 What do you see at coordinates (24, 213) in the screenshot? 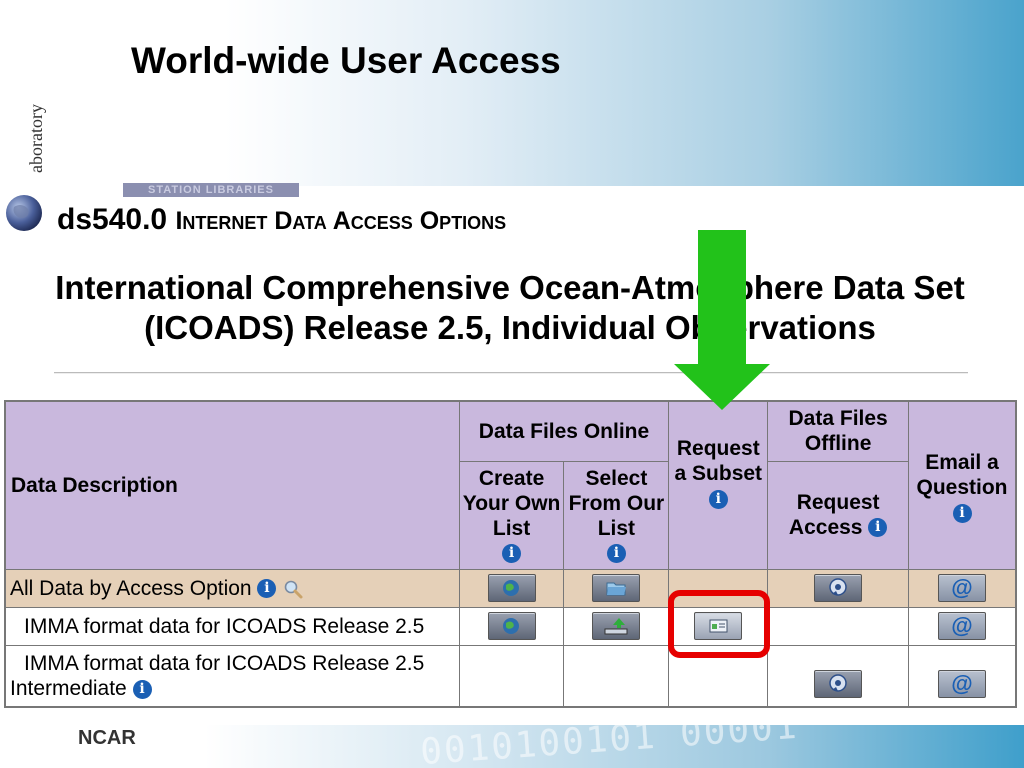
I see `globe-icon` at bounding box center [24, 213].